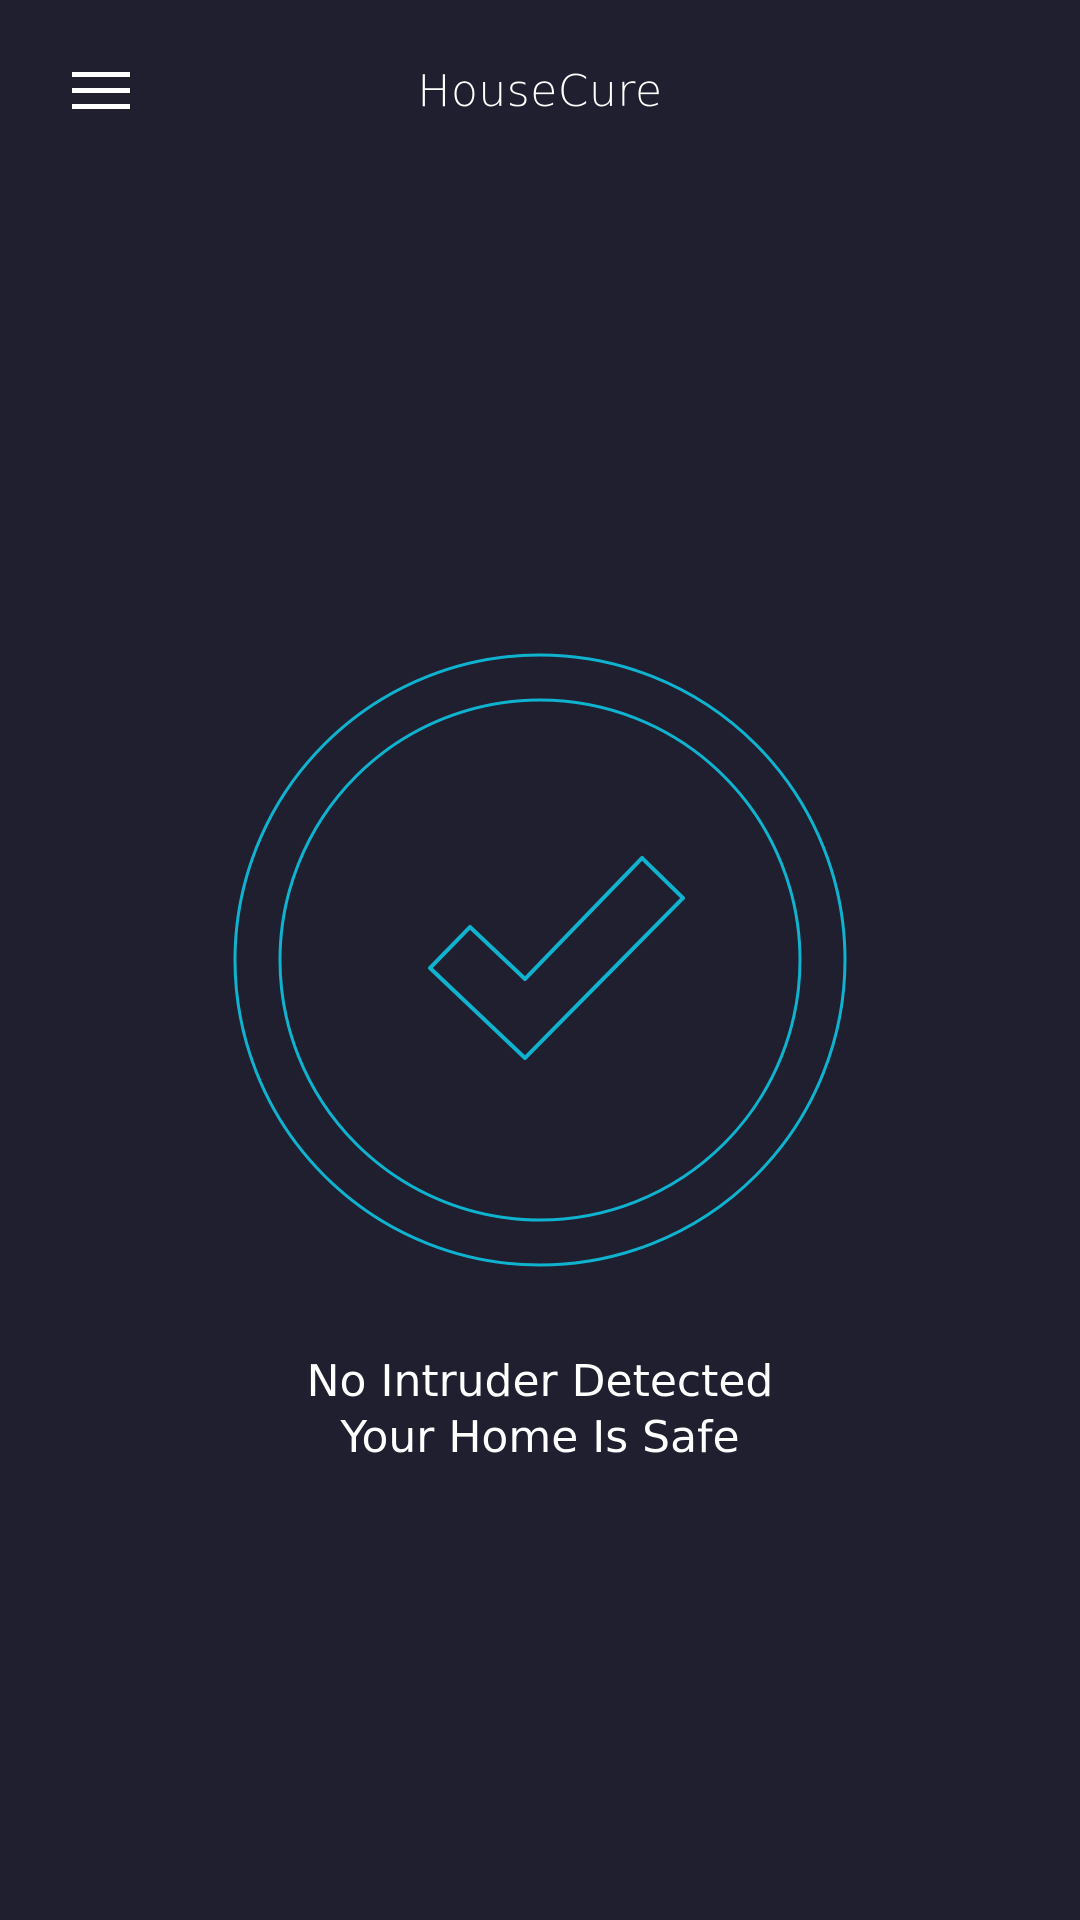  I want to click on inner-ring, so click(540, 960).